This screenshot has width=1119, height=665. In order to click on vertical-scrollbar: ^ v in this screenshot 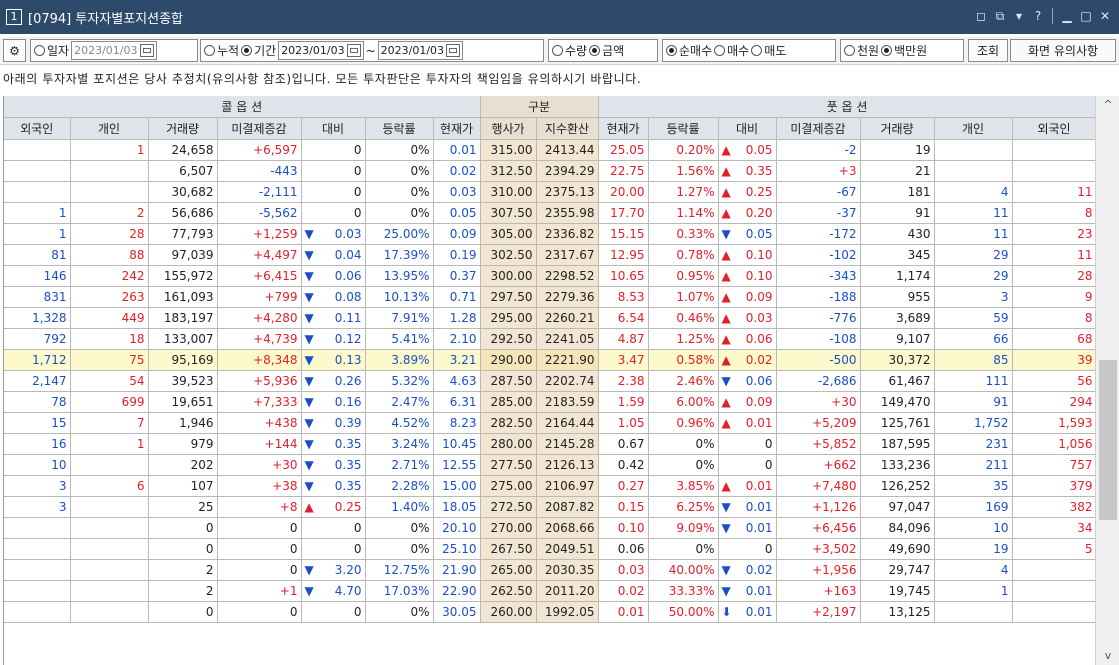, I will do `click(1107, 380)`.